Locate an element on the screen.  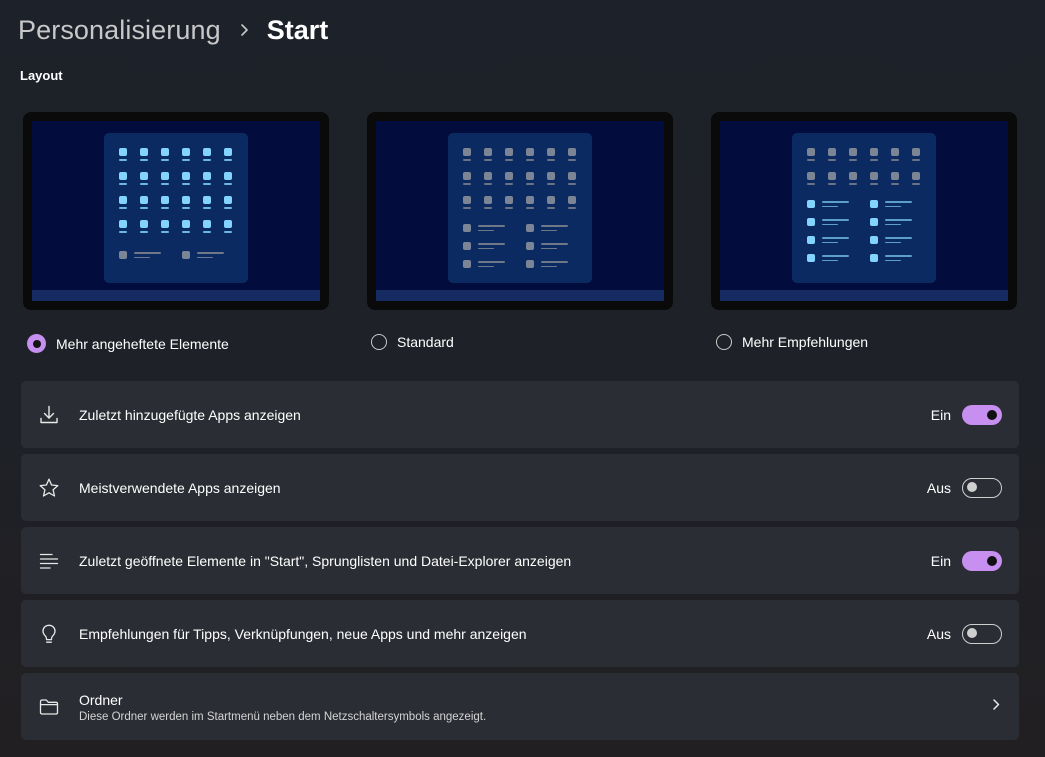
radio-option-more-pins: Mehr angeheftete Elemente is located at coordinates (128, 343).